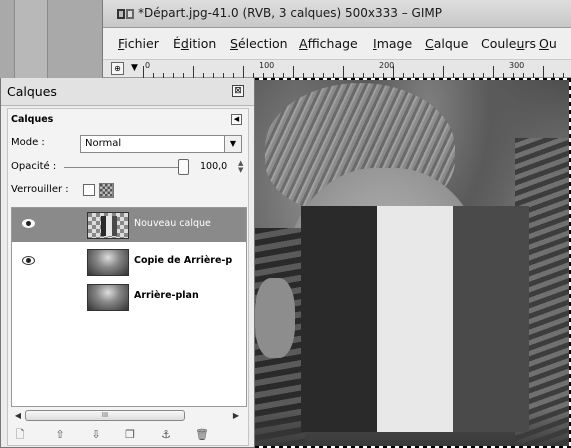 The height and width of the screenshot is (448, 571). I want to click on opacity-value: 100,0, so click(213, 166).